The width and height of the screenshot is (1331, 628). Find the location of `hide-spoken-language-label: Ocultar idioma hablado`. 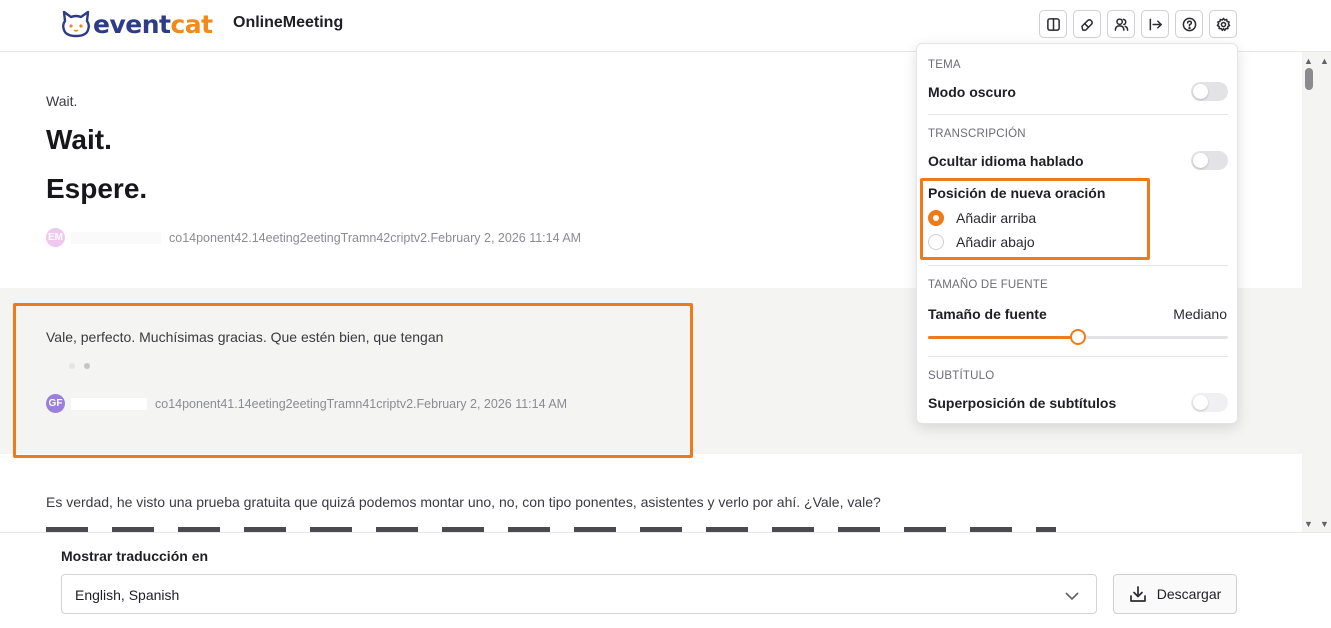

hide-spoken-language-label: Ocultar idioma hablado is located at coordinates (1006, 161).